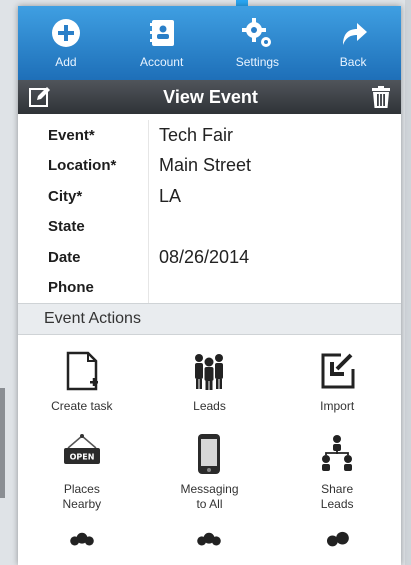 This screenshot has width=411, height=565. I want to click on create-task-button: Create task, so click(82, 381).